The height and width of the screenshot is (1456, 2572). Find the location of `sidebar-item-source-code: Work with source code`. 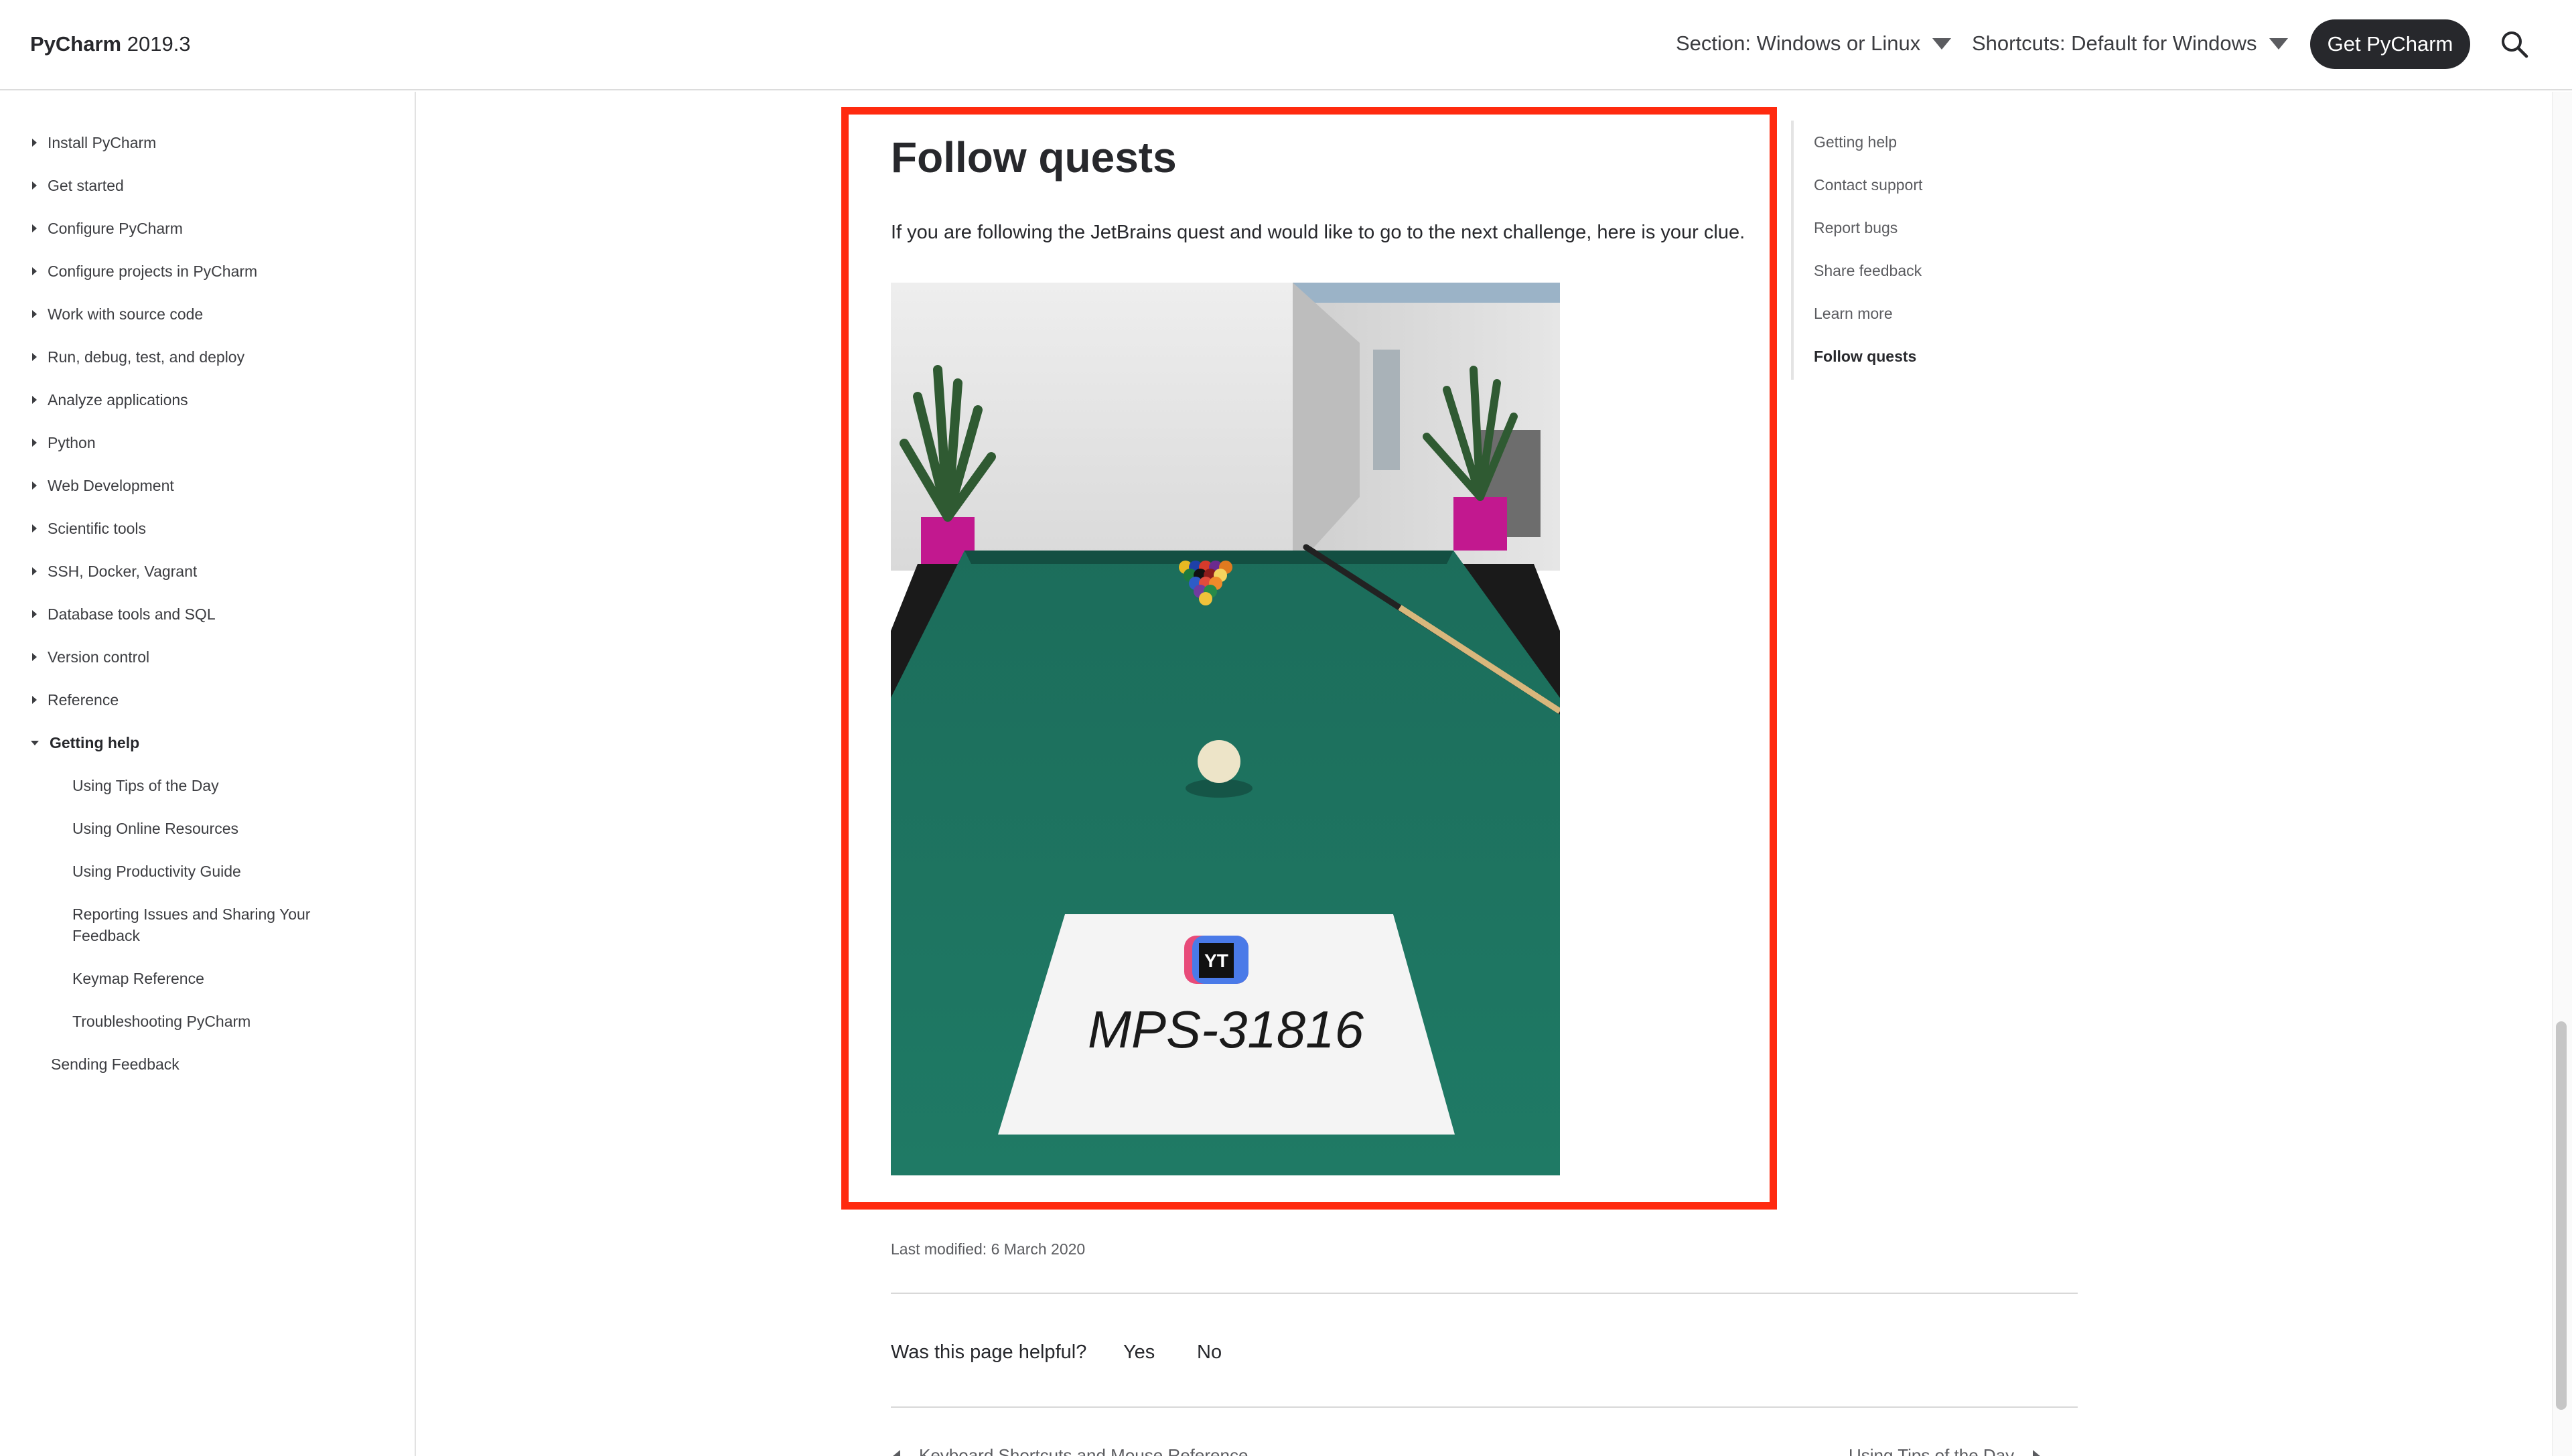

sidebar-item-source-code: Work with source code is located at coordinates (118, 314).